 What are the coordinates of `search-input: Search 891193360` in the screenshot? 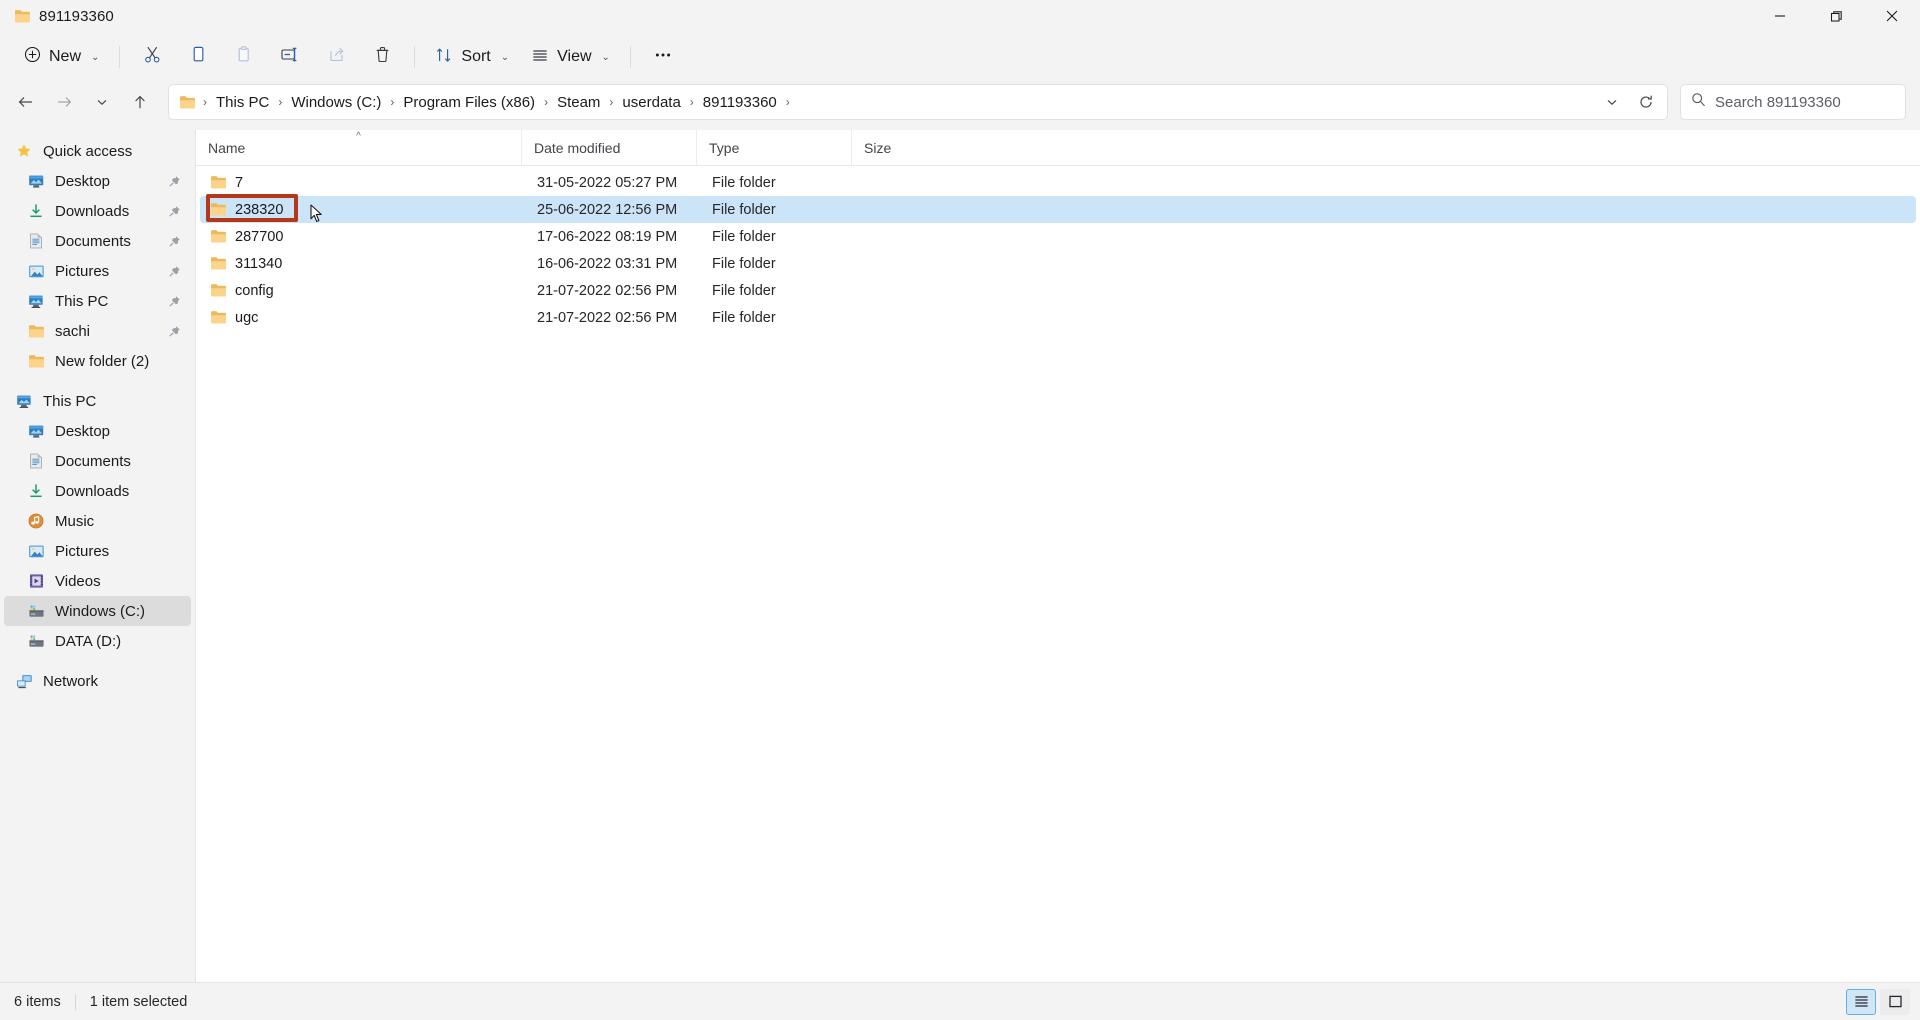 It's located at (1778, 102).